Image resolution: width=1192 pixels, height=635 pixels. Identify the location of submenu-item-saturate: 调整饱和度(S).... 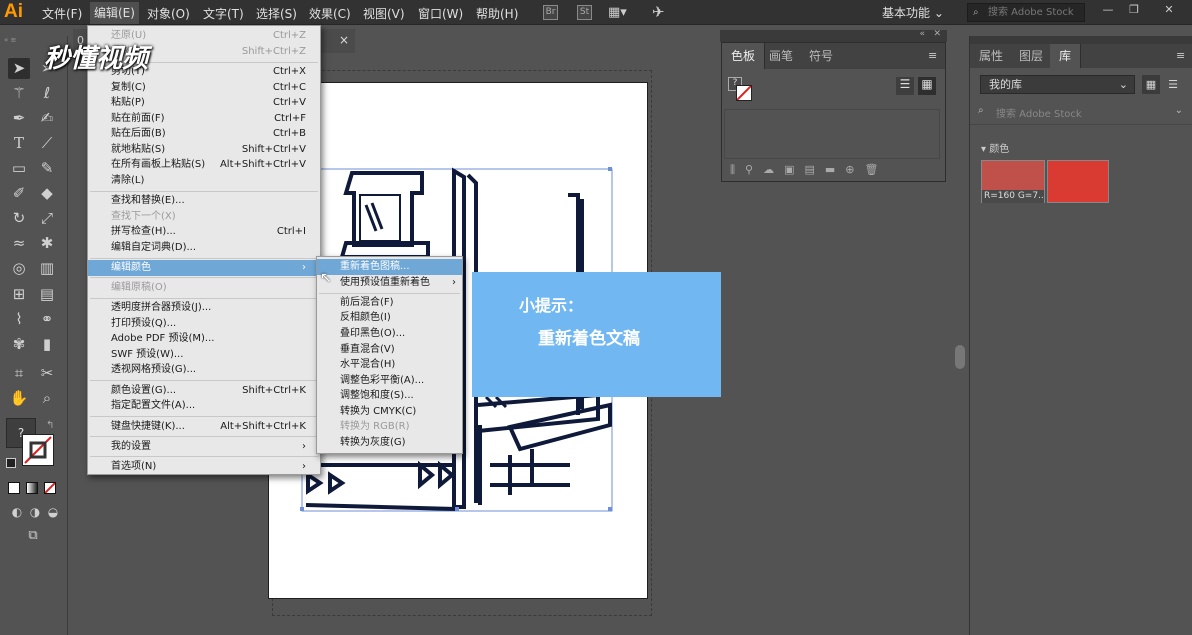
(389, 396).